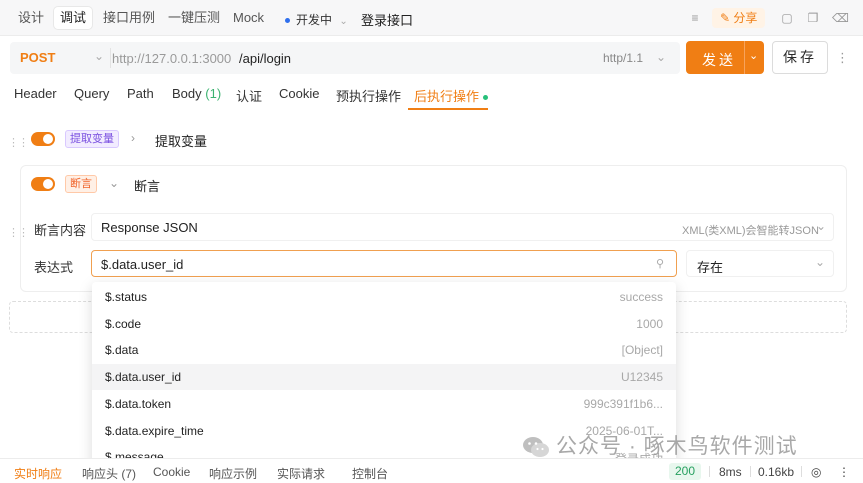  I want to click on env-status-select: 开发中 ⌄, so click(316, 19).